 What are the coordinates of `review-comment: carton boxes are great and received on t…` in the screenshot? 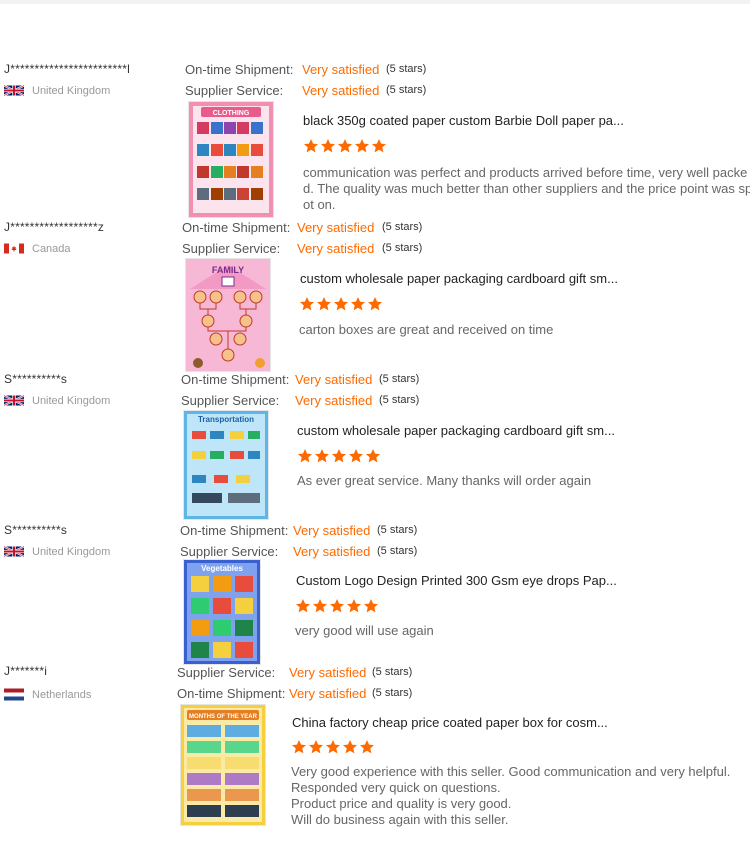 It's located at (524, 330).